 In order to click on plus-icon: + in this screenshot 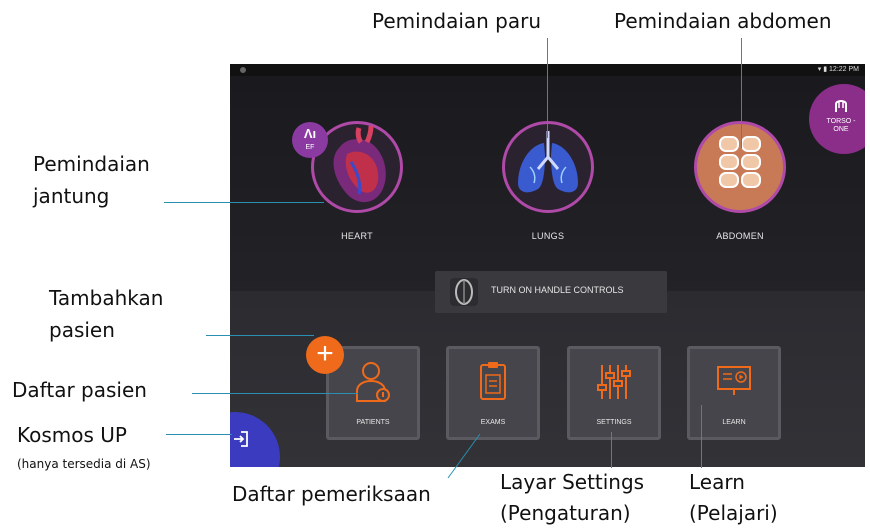, I will do `click(325, 353)`.